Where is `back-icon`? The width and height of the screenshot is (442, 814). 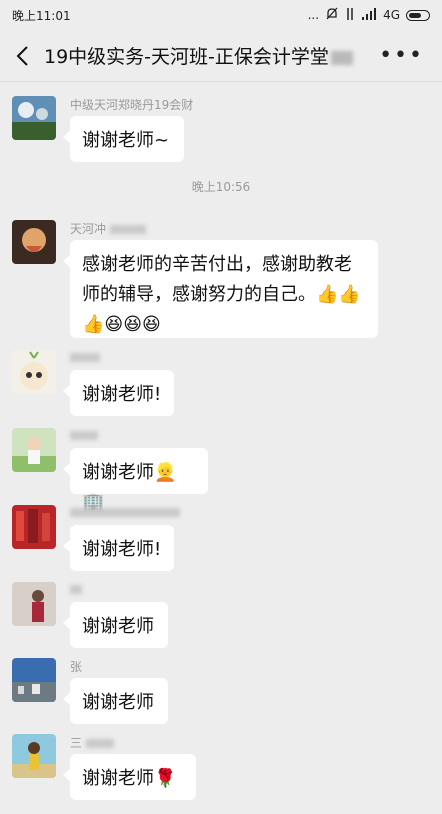 back-icon is located at coordinates (22, 56).